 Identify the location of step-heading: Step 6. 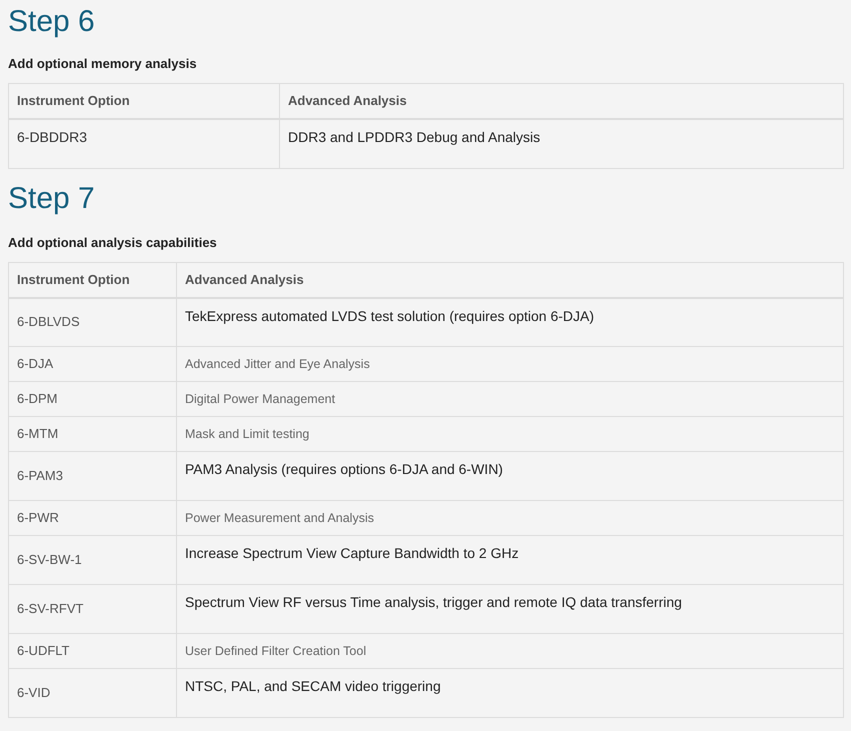
(52, 22).